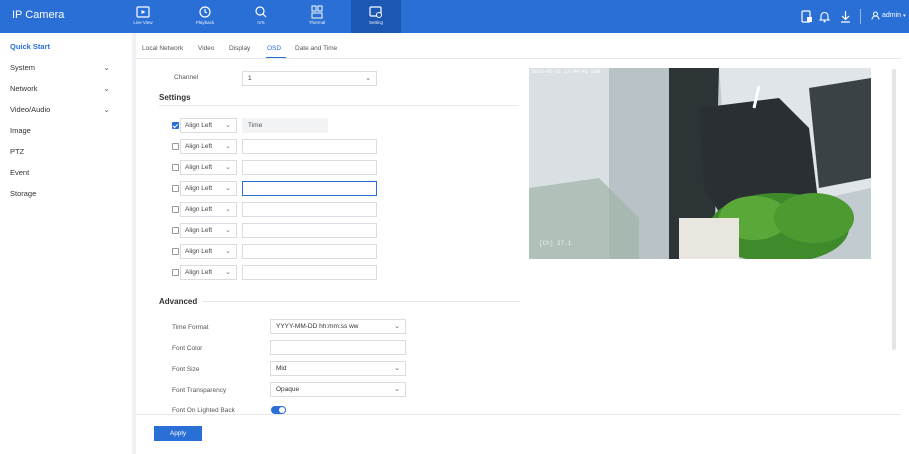  What do you see at coordinates (274, 48) in the screenshot?
I see `tab-osd: OSD` at bounding box center [274, 48].